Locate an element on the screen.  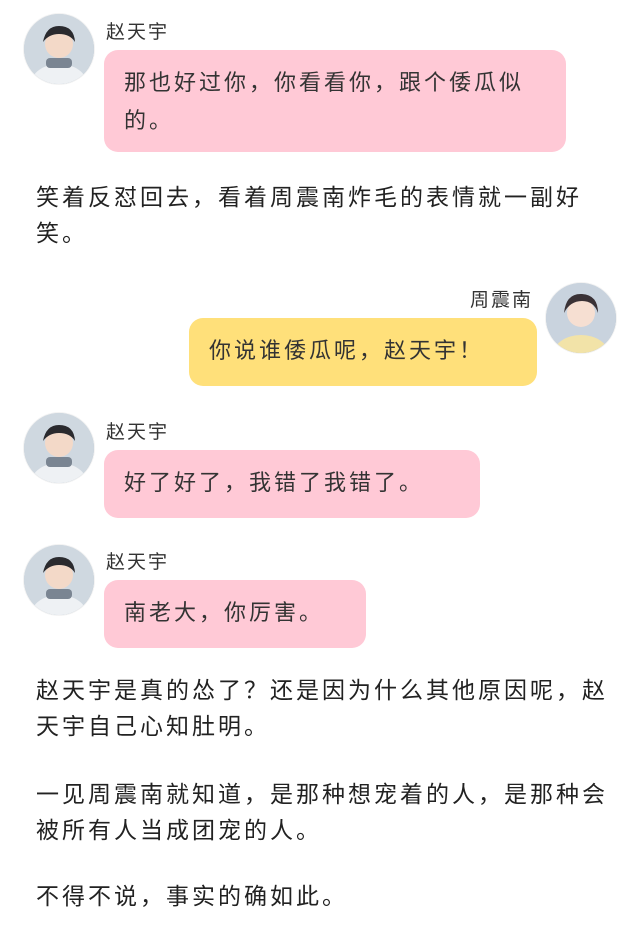
narration-paragraph: 一见周震南就知道，是那种想宠着的人，是那种会被所有人当成团宠的人。 is located at coordinates (322, 813).